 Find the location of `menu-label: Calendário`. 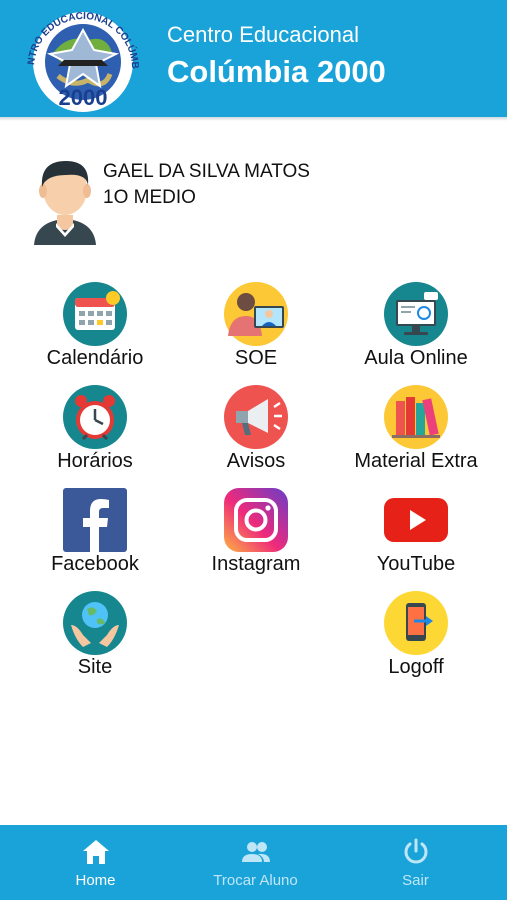

menu-label: Calendário is located at coordinates (95, 358).